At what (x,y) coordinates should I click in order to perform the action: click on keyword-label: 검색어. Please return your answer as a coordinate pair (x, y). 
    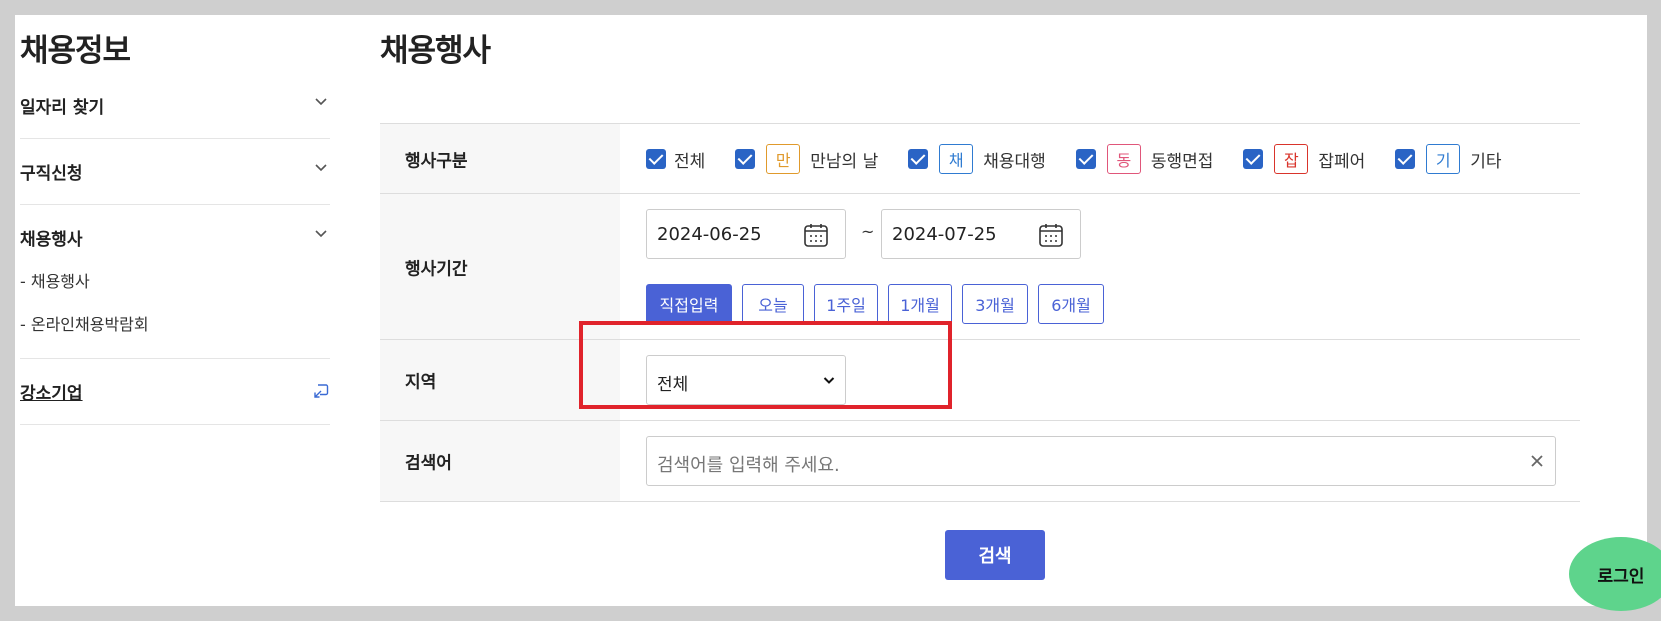
    Looking at the image, I should click on (428, 463).